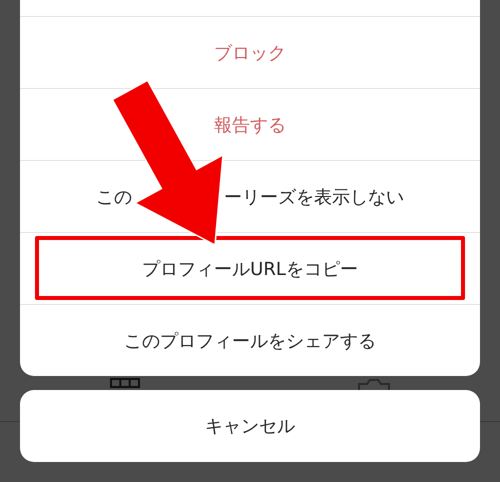 The height and width of the screenshot is (482, 500). I want to click on cancel-button: キャンセル, so click(250, 426).